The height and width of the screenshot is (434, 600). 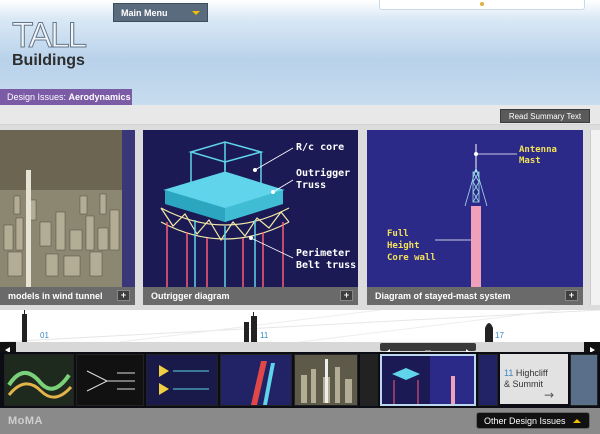 What do you see at coordinates (37, 97) in the screenshot?
I see `breadcrumb-prefix: Design Issues:` at bounding box center [37, 97].